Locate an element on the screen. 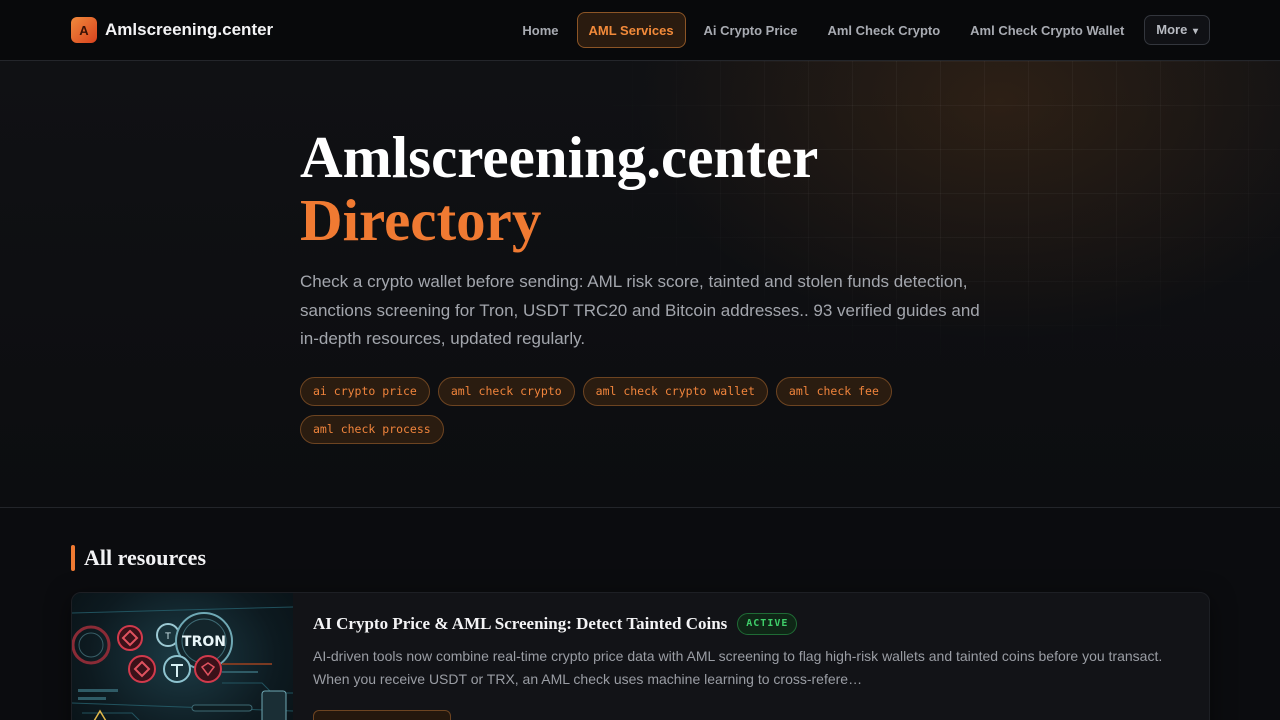  all-resources-title: All resources is located at coordinates (145, 557).